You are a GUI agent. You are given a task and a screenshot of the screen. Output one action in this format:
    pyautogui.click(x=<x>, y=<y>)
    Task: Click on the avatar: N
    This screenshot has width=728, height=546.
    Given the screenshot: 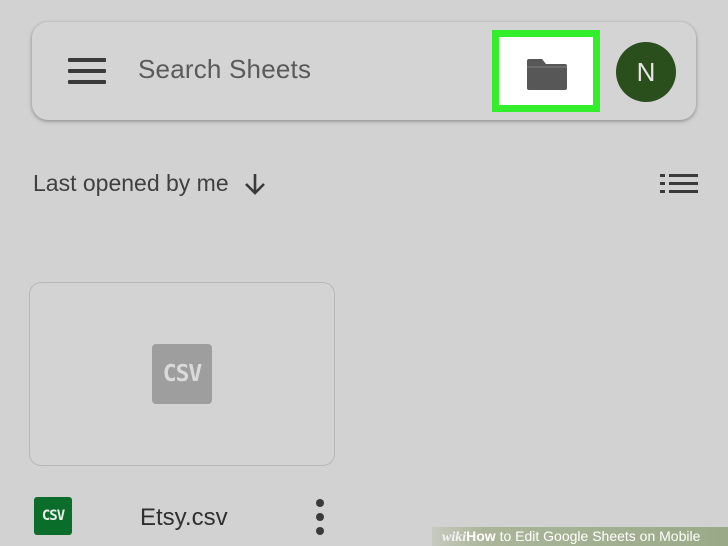 What is the action you would take?
    pyautogui.click(x=646, y=72)
    